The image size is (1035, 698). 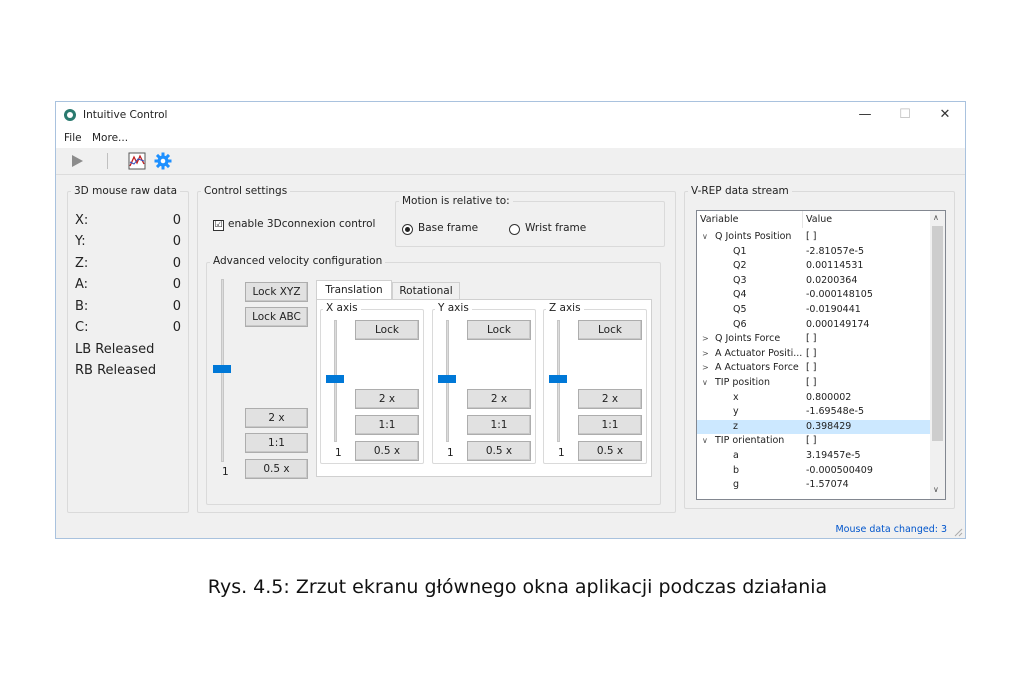 What do you see at coordinates (163, 161) in the screenshot?
I see `gear-icon` at bounding box center [163, 161].